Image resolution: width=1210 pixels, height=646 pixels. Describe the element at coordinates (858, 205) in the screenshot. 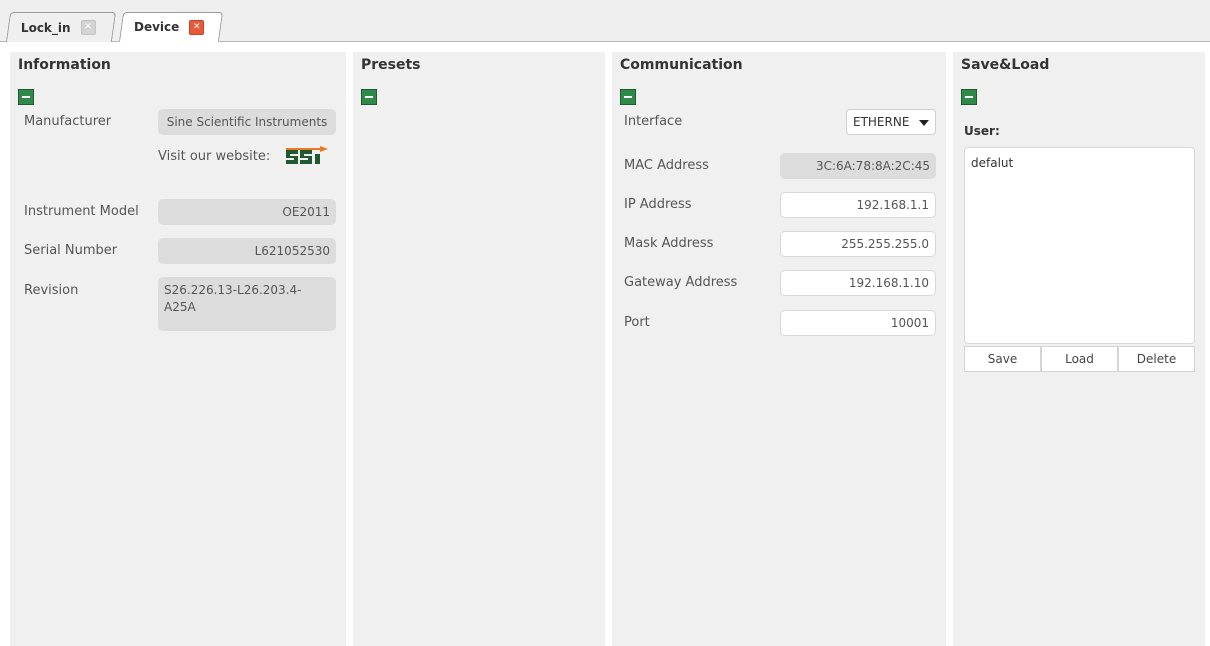

I see `ip-address-input: 192.168.1.1` at that location.